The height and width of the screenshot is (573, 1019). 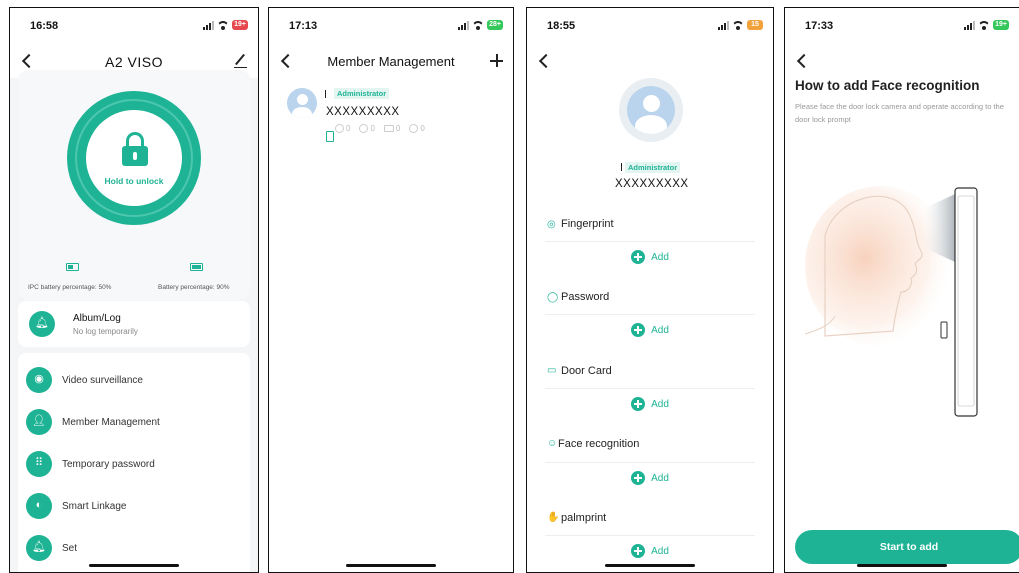 I want to click on keypad-icon: ⠿, so click(x=39, y=464).